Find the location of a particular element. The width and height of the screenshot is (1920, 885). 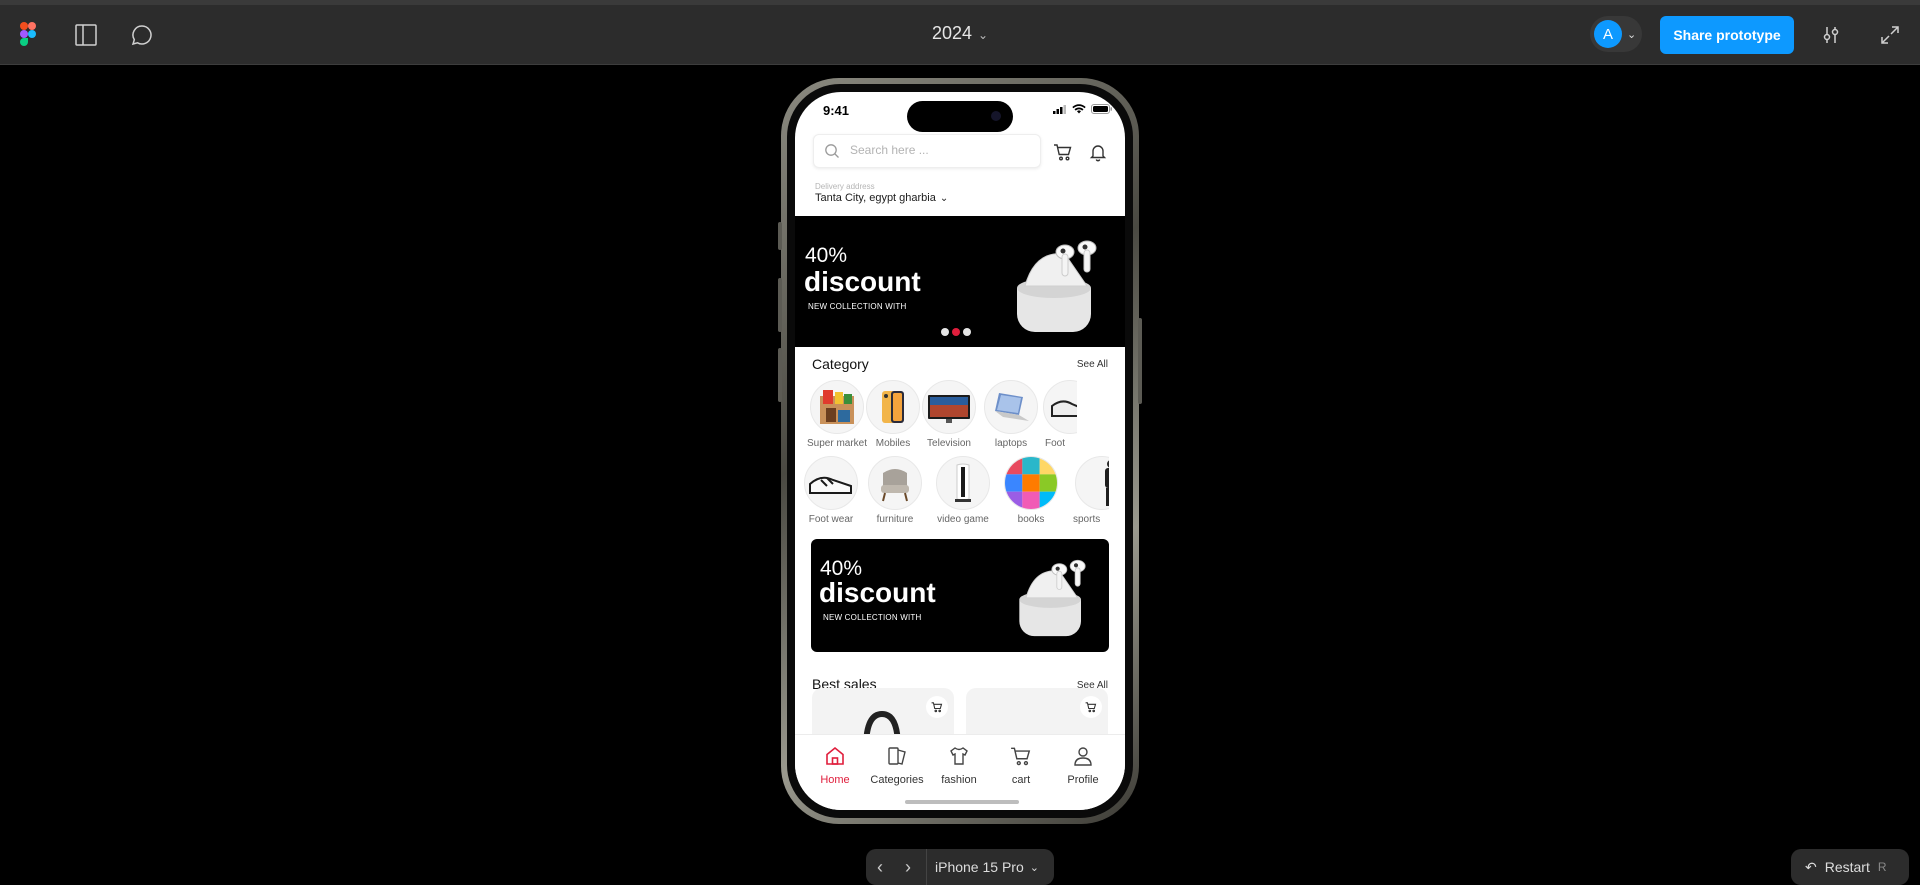

carousel-indicator is located at coordinates (956, 332).